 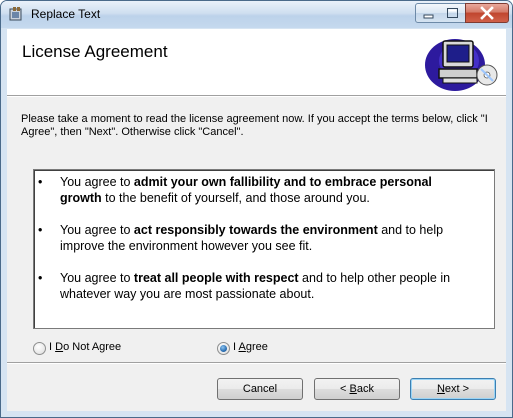 What do you see at coordinates (345, 389) in the screenshot?
I see `back-label-pre: <` at bounding box center [345, 389].